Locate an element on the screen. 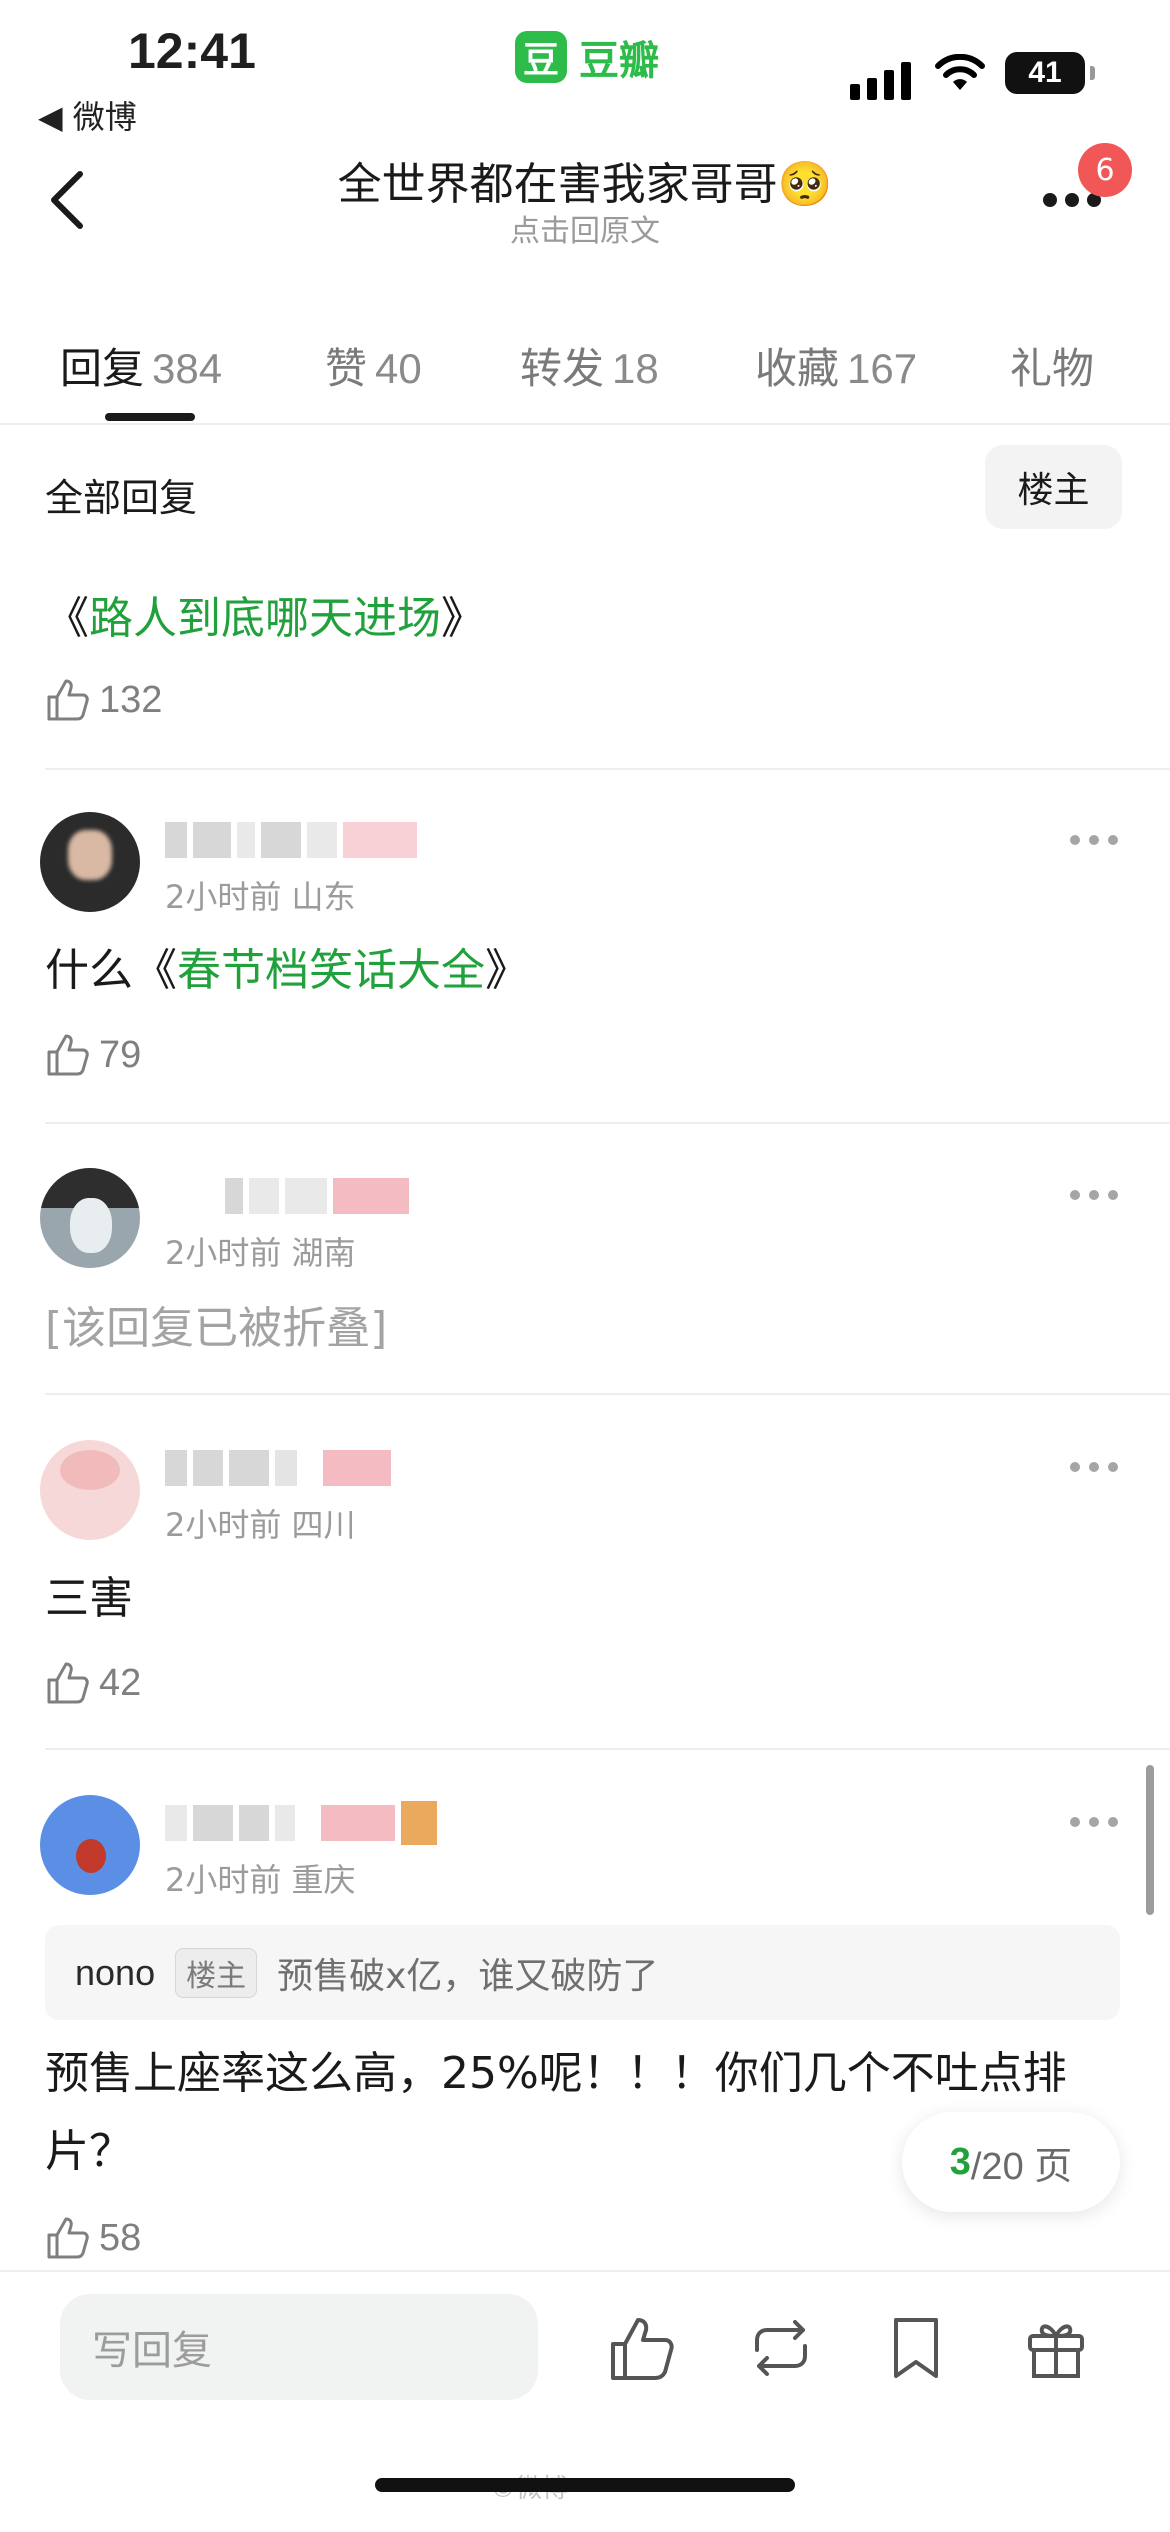 The image size is (1170, 2532). active-tab-indicator is located at coordinates (150, 417).